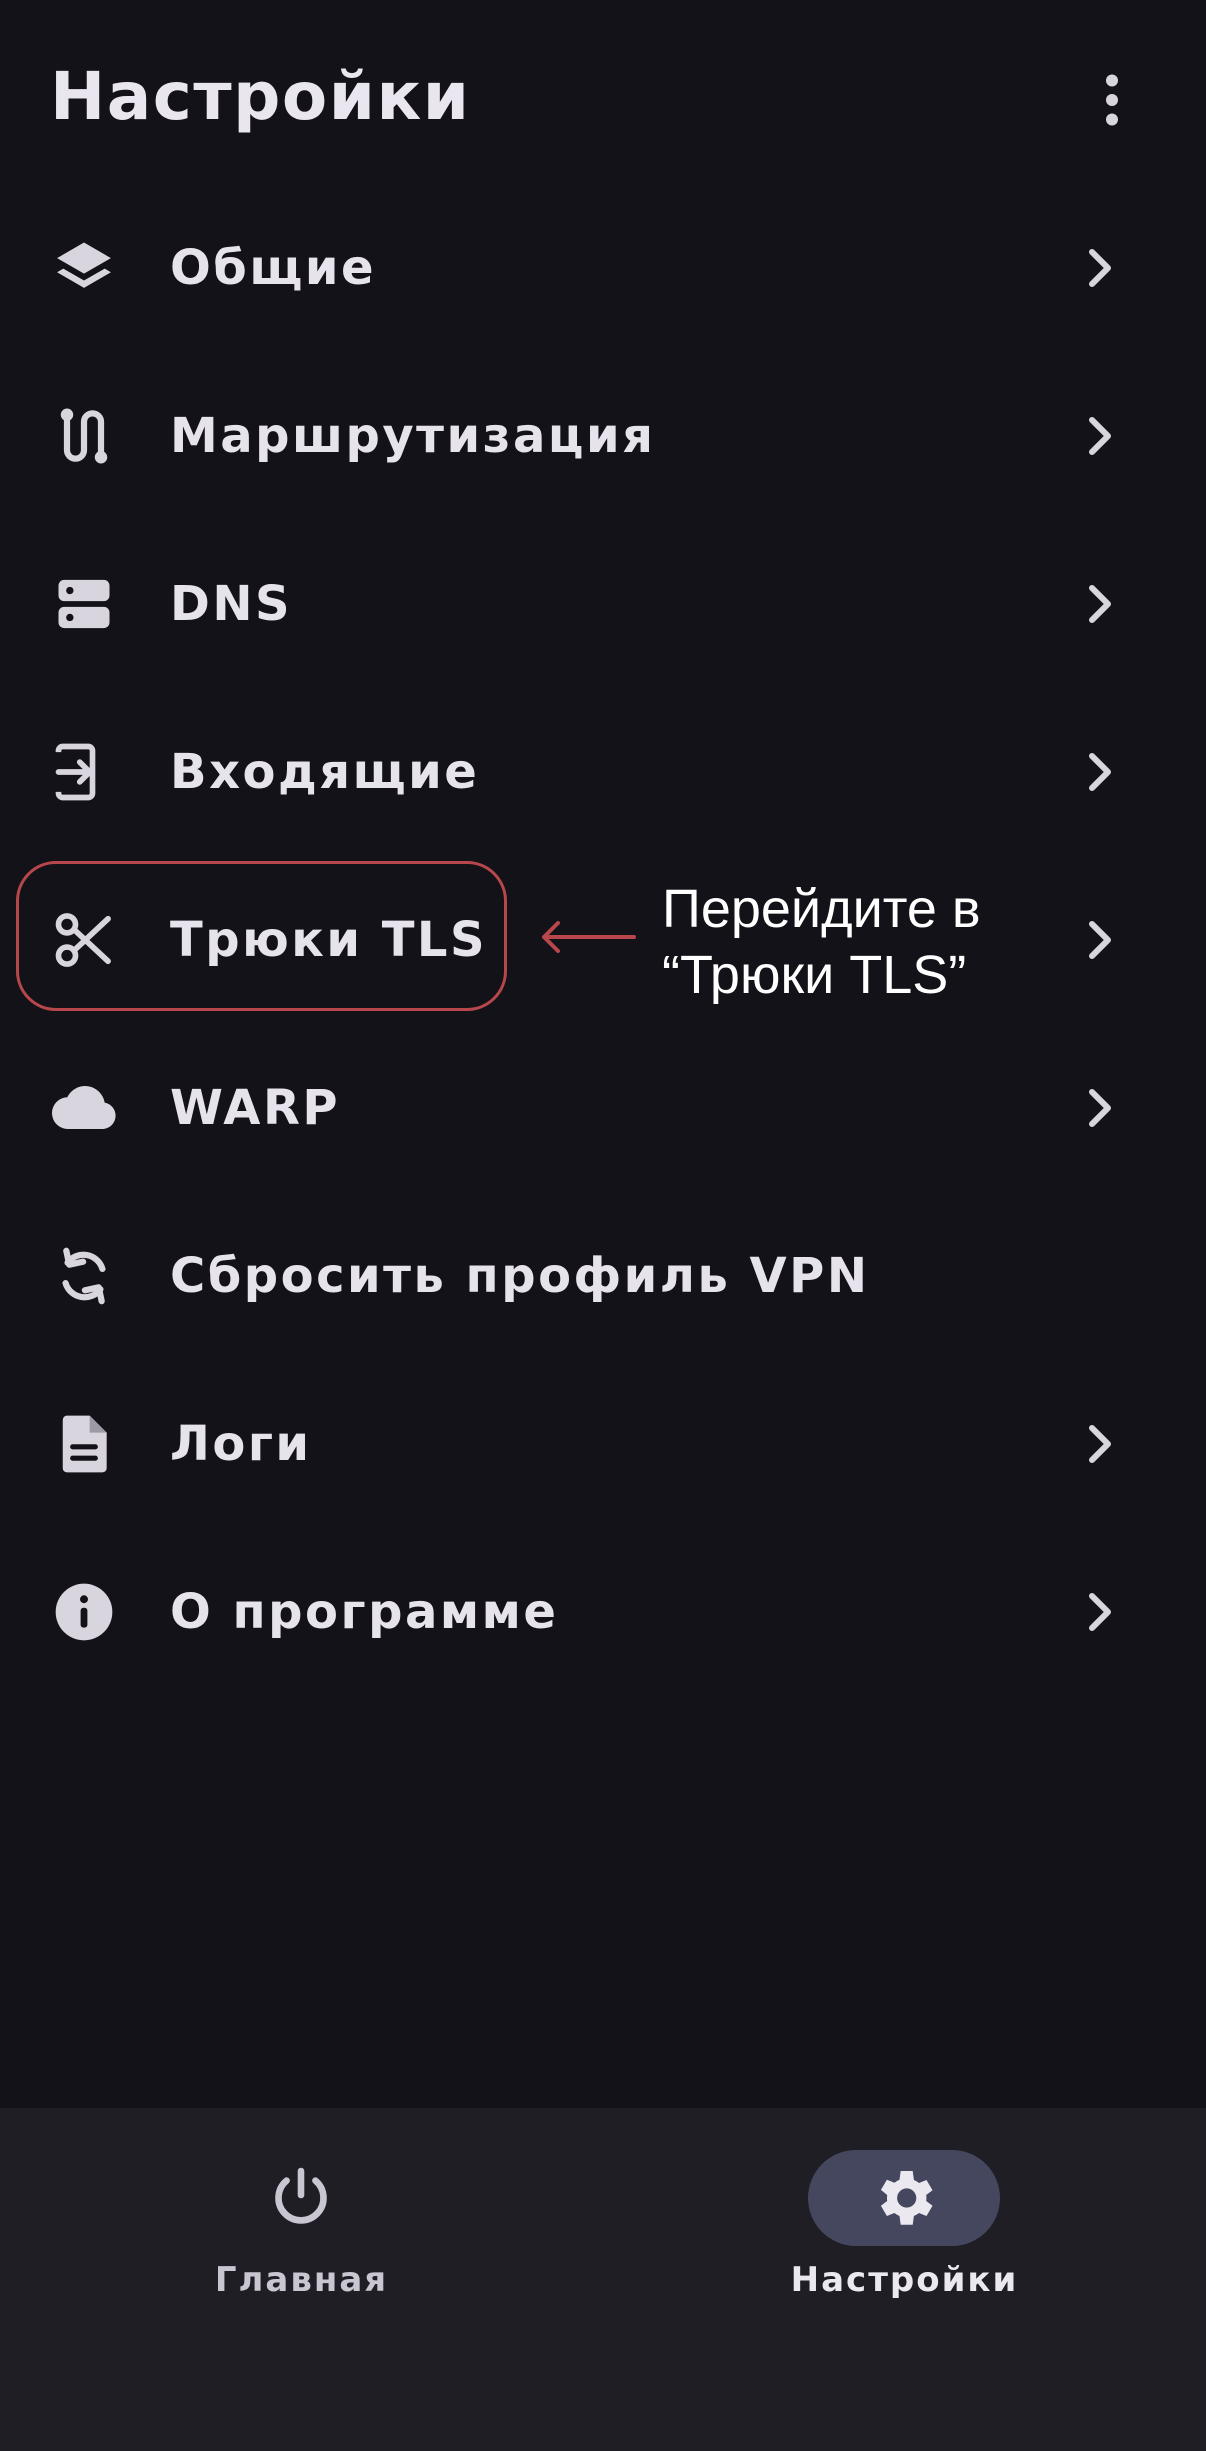 The height and width of the screenshot is (2451, 1206). I want to click on gear-icon, so click(904, 2198).